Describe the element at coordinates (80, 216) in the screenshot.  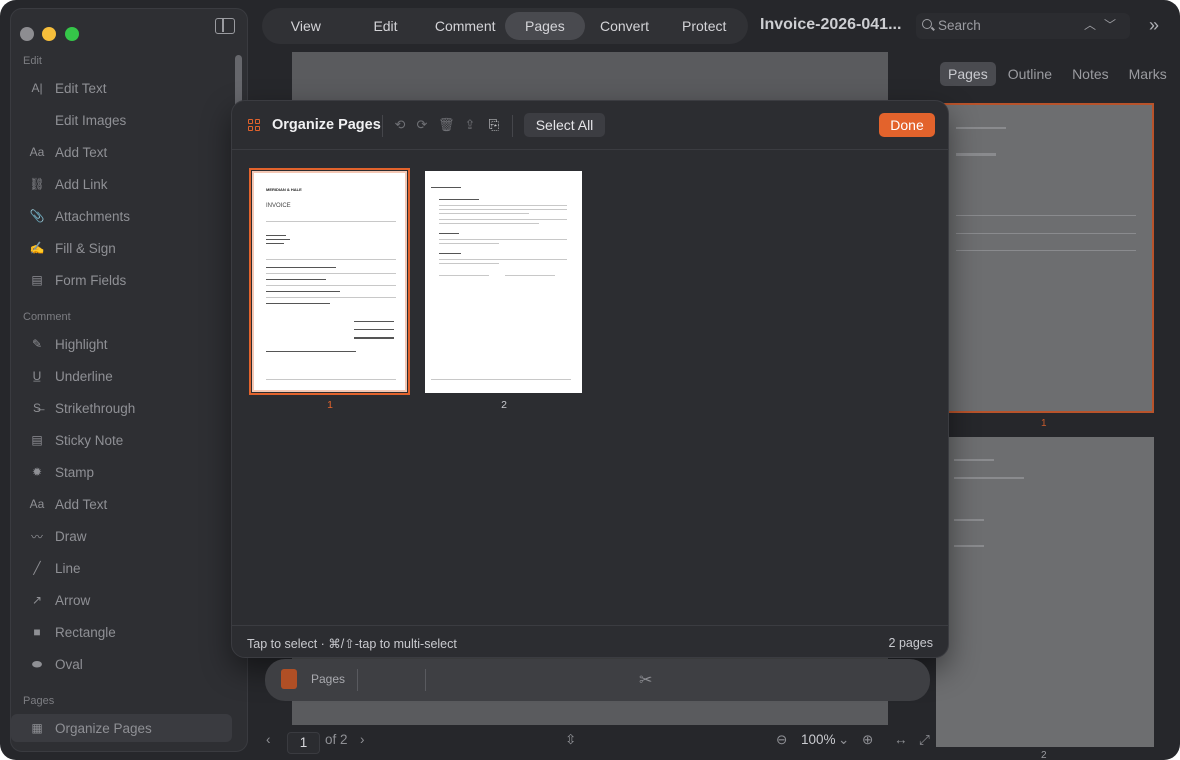
I see `sidebar-item-attachments: 📎 Attachments` at that location.